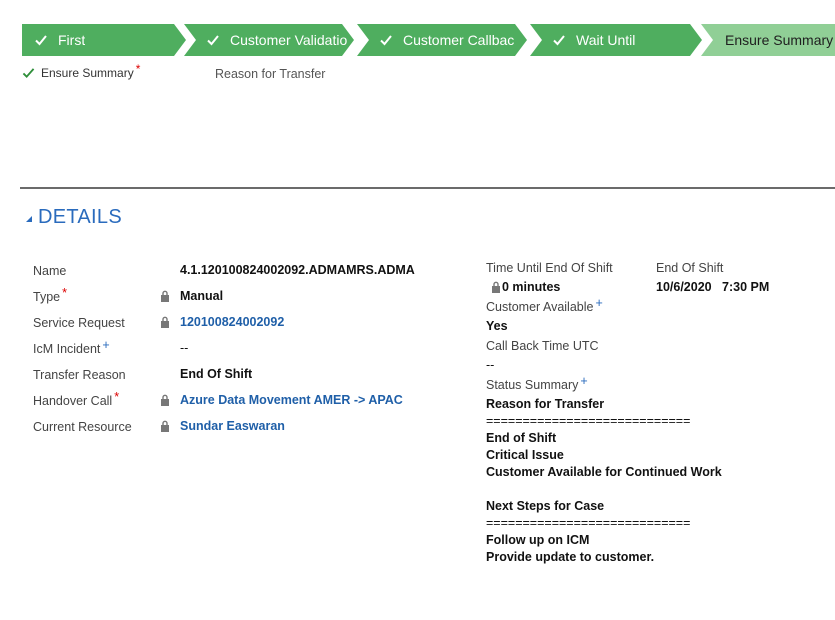 The width and height of the screenshot is (835, 620). I want to click on field-label-call-back-time: Call Back Time UTC, so click(542, 346).